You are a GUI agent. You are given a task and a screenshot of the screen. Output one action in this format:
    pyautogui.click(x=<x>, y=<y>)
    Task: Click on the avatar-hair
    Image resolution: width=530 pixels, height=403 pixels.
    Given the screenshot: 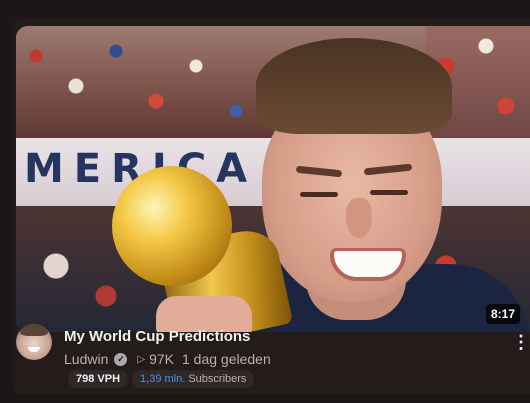 What is the action you would take?
    pyautogui.click(x=34, y=330)
    